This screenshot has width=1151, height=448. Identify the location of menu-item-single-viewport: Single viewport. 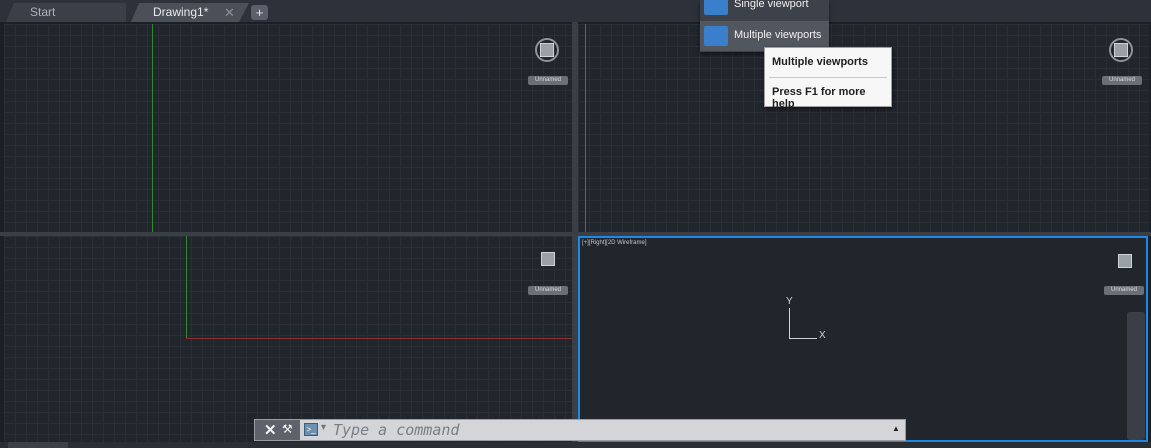
(764, 9).